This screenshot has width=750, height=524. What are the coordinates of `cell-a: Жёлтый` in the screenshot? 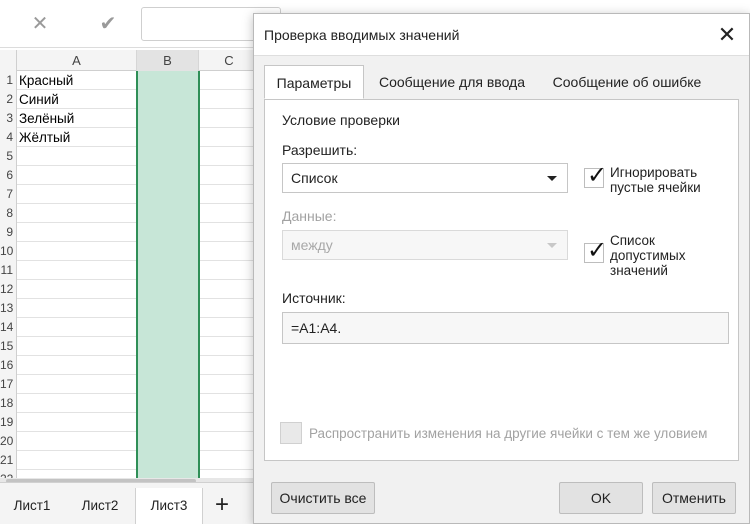 It's located at (77, 137).